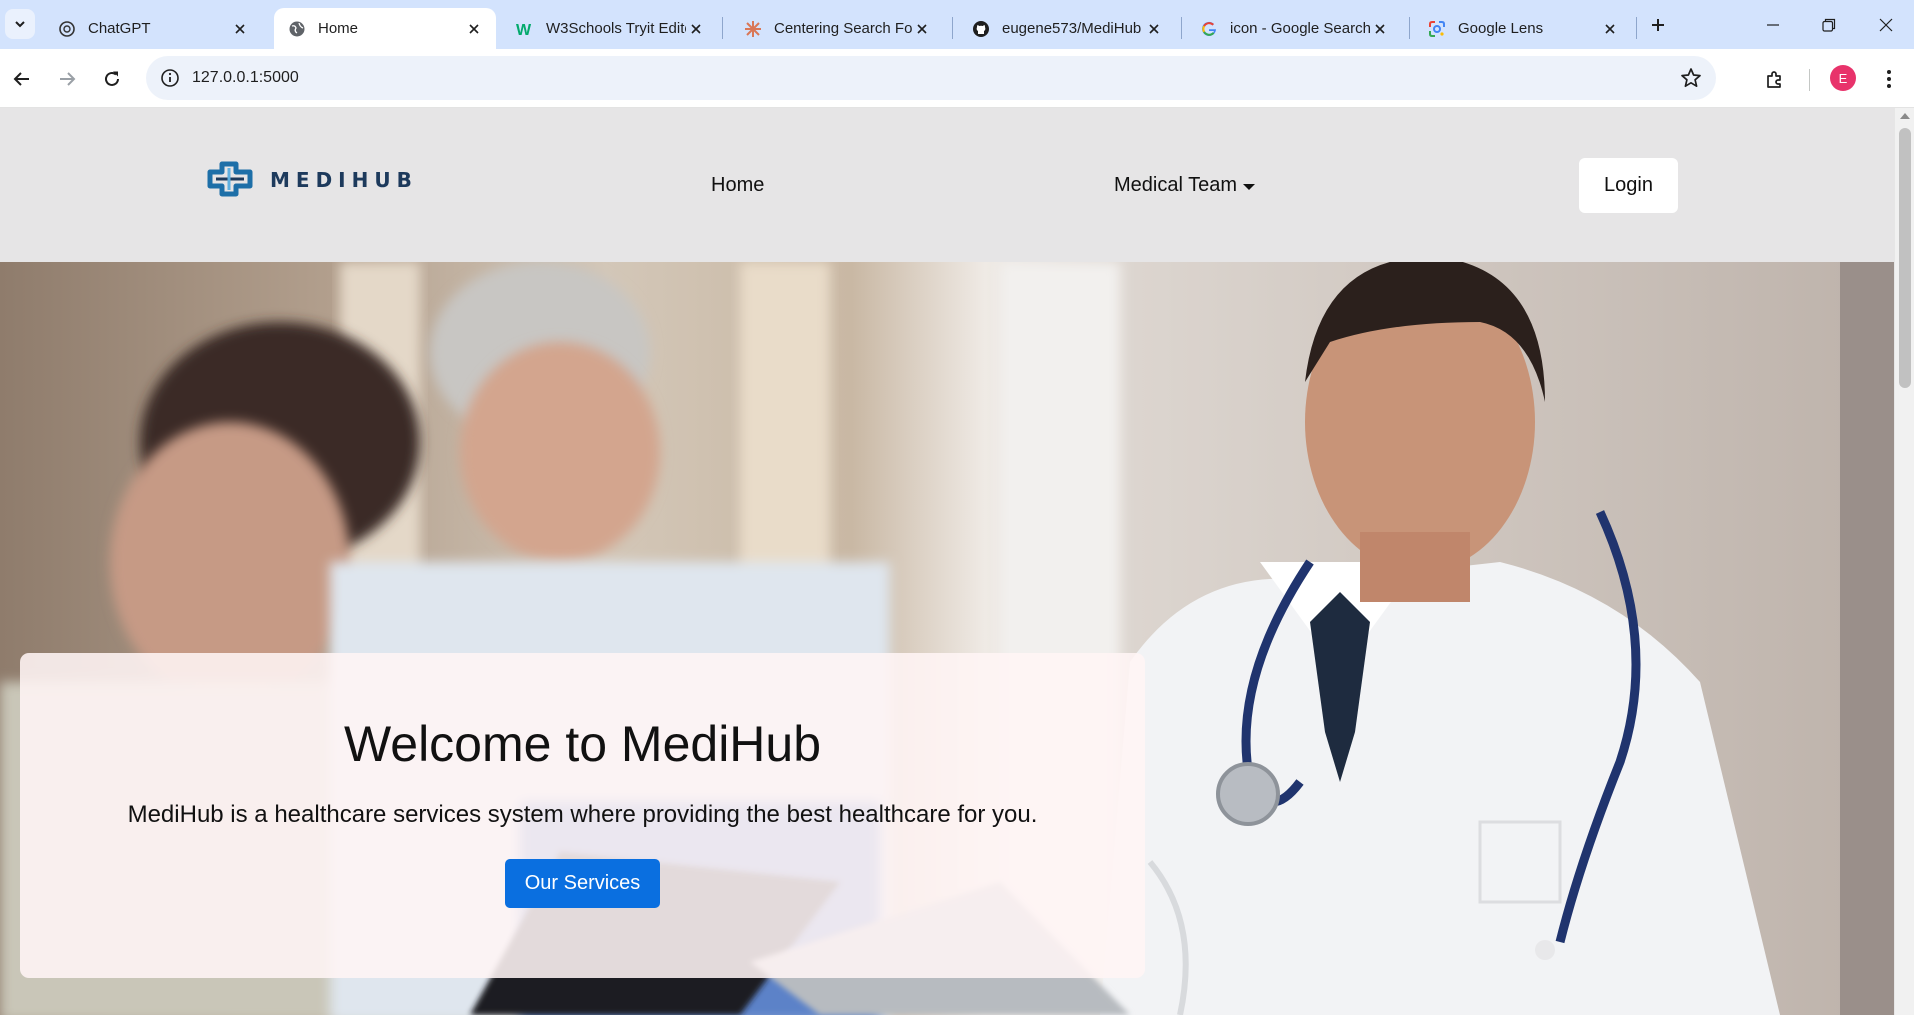  What do you see at coordinates (981, 29) in the screenshot?
I see `github-icon` at bounding box center [981, 29].